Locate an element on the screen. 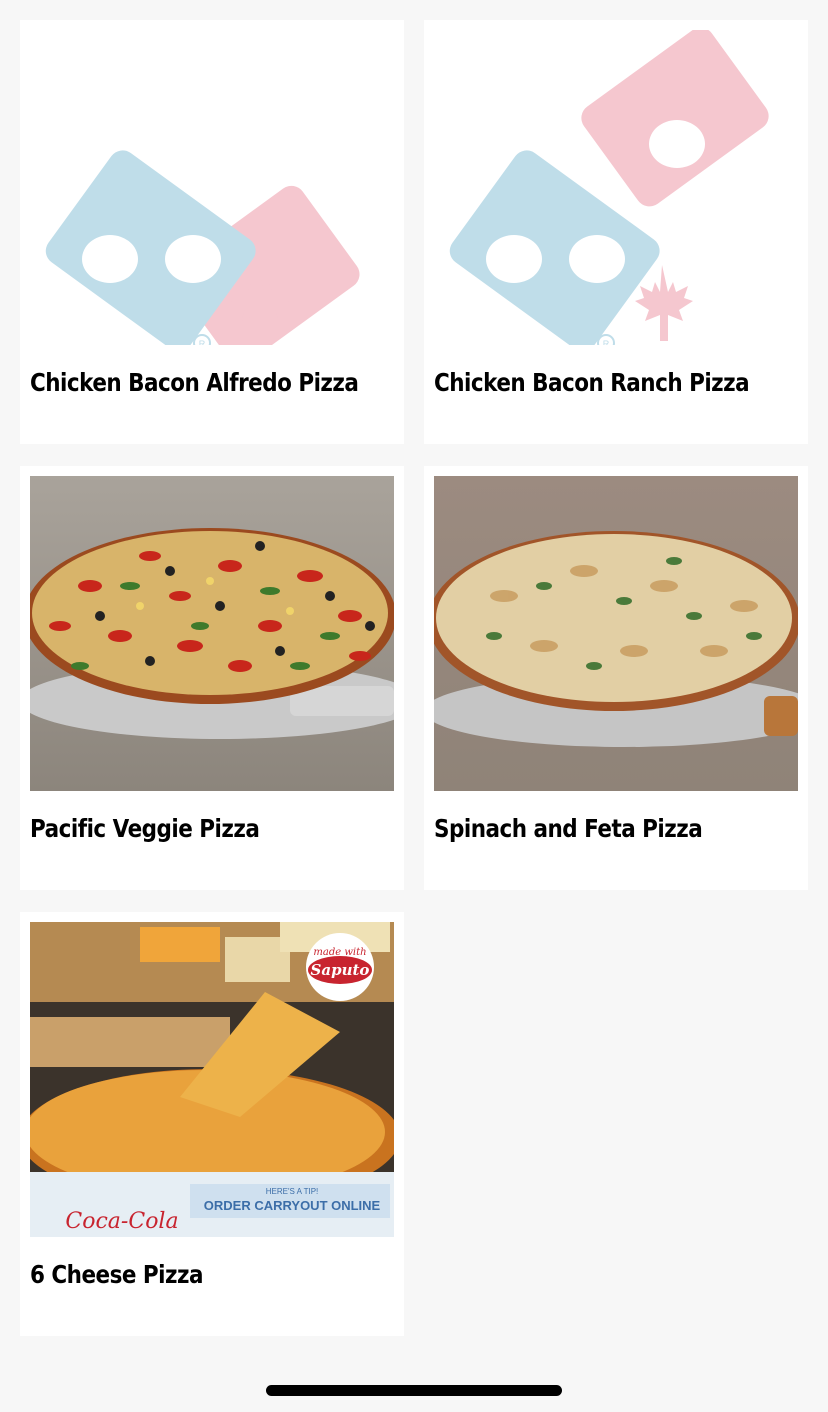  menu-item-card: Pacific Veggie Pizza is located at coordinates (212, 678).